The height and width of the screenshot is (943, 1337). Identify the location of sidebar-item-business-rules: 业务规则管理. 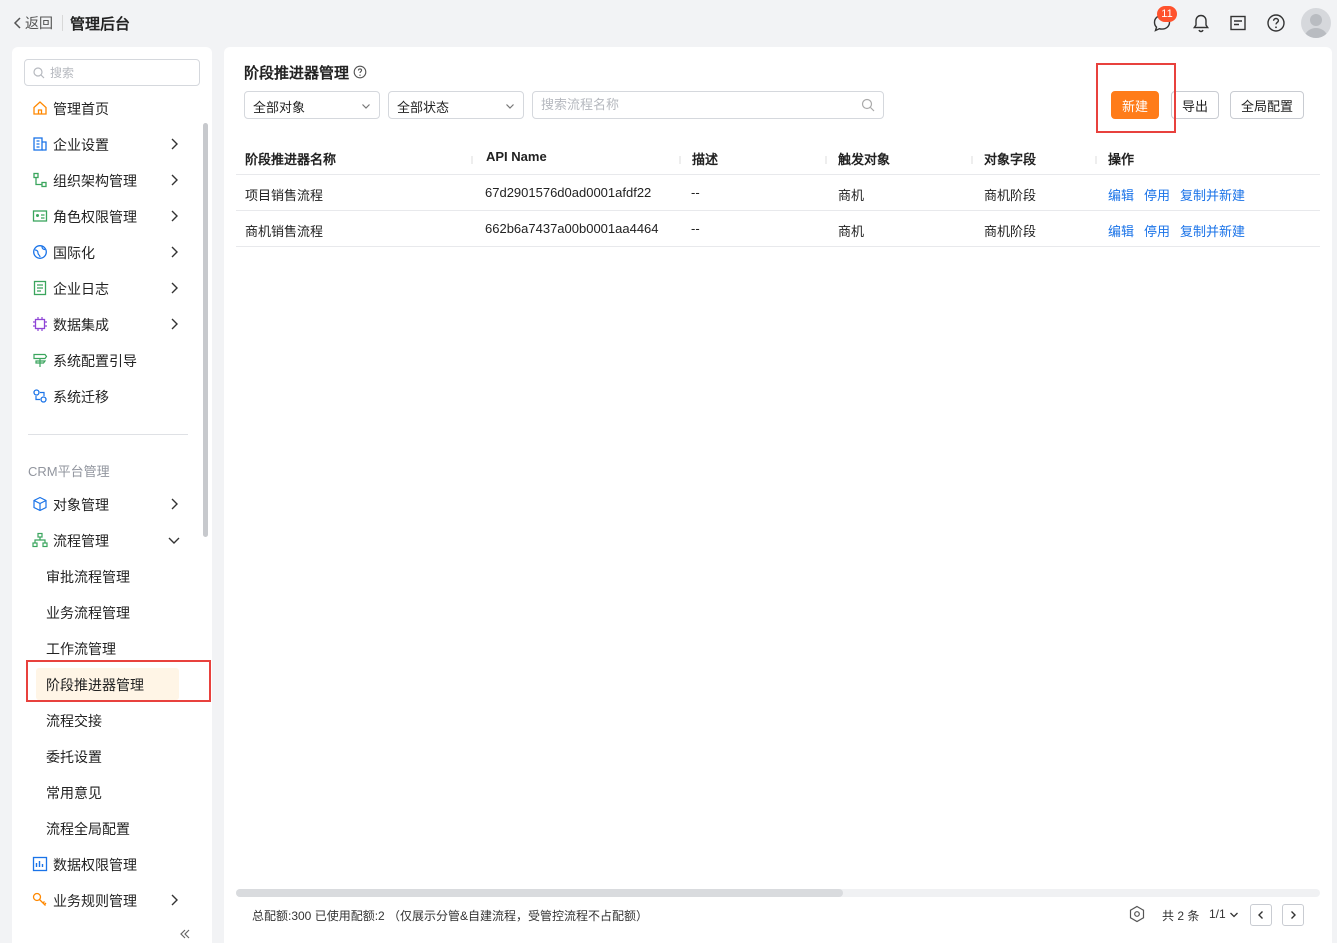
(107, 900).